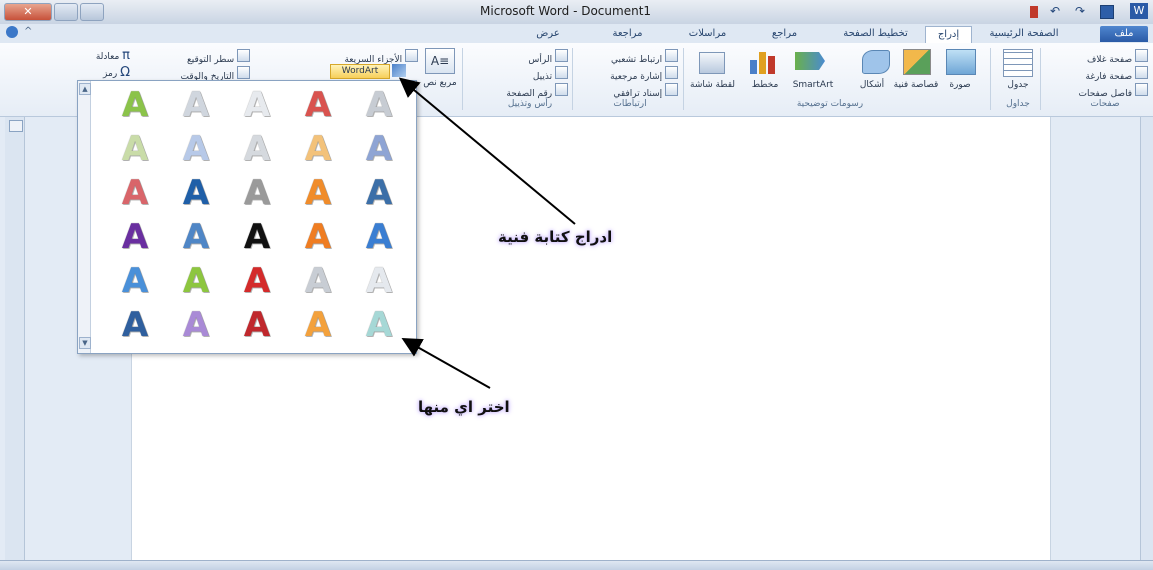  What do you see at coordinates (446, 363) in the screenshot?
I see `arrow-to-gallery` at bounding box center [446, 363].